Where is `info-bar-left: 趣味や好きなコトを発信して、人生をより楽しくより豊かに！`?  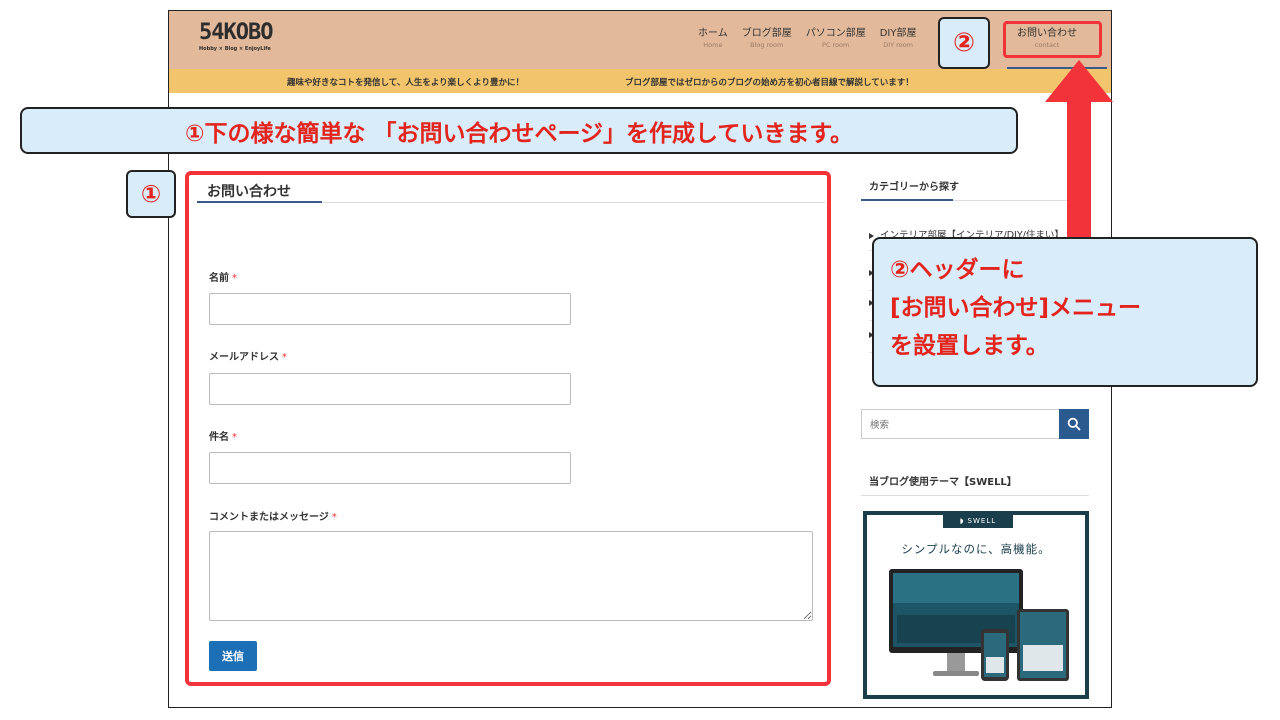
info-bar-left: 趣味や好きなコトを発信して、人生をより楽しくより豊かに！ is located at coordinates (405, 83).